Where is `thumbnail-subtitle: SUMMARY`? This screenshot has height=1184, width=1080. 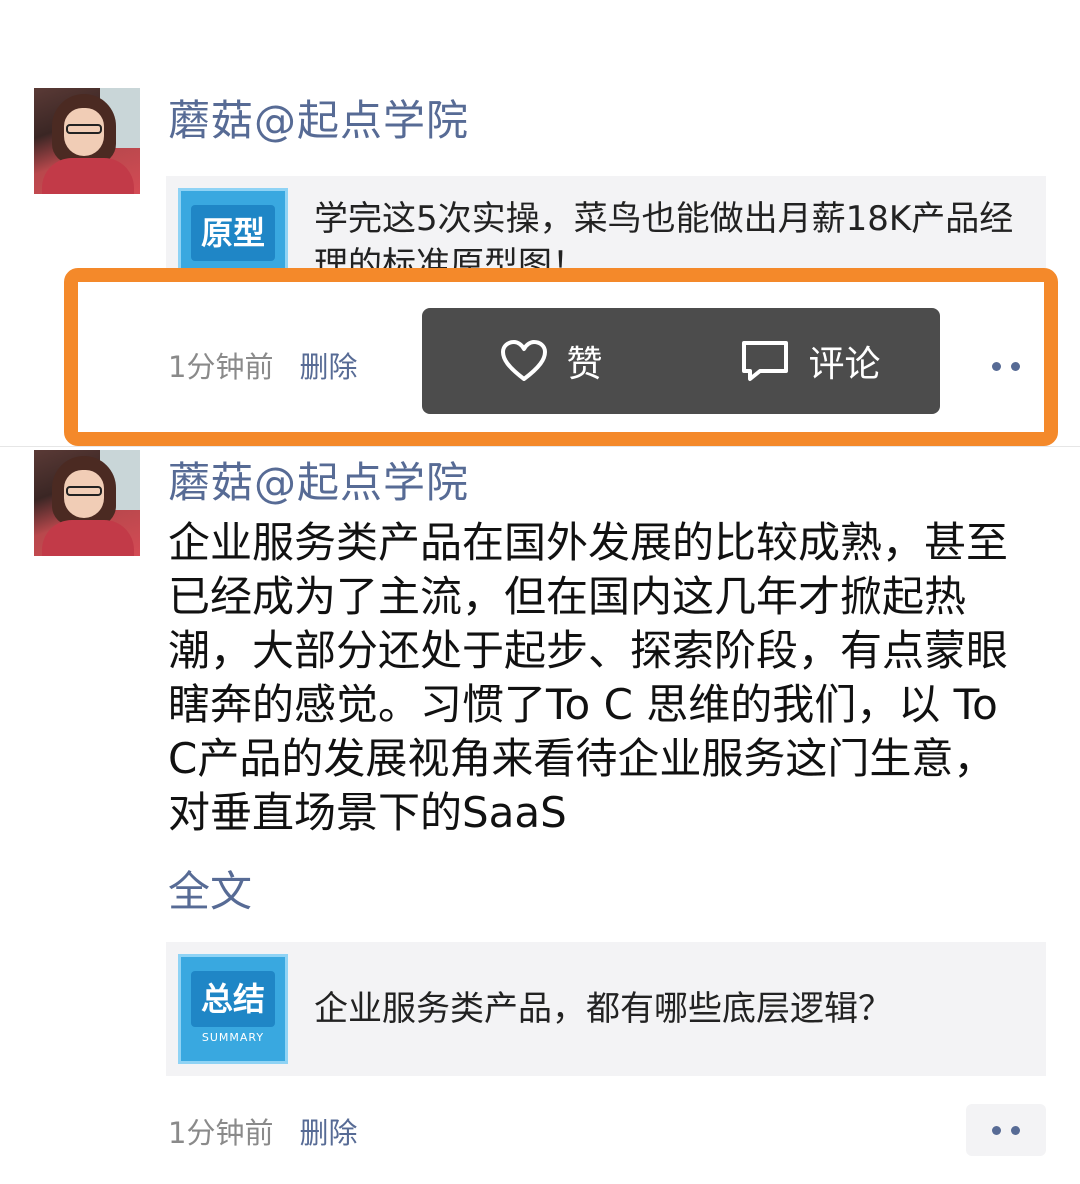
thumbnail-subtitle: SUMMARY is located at coordinates (233, 1037).